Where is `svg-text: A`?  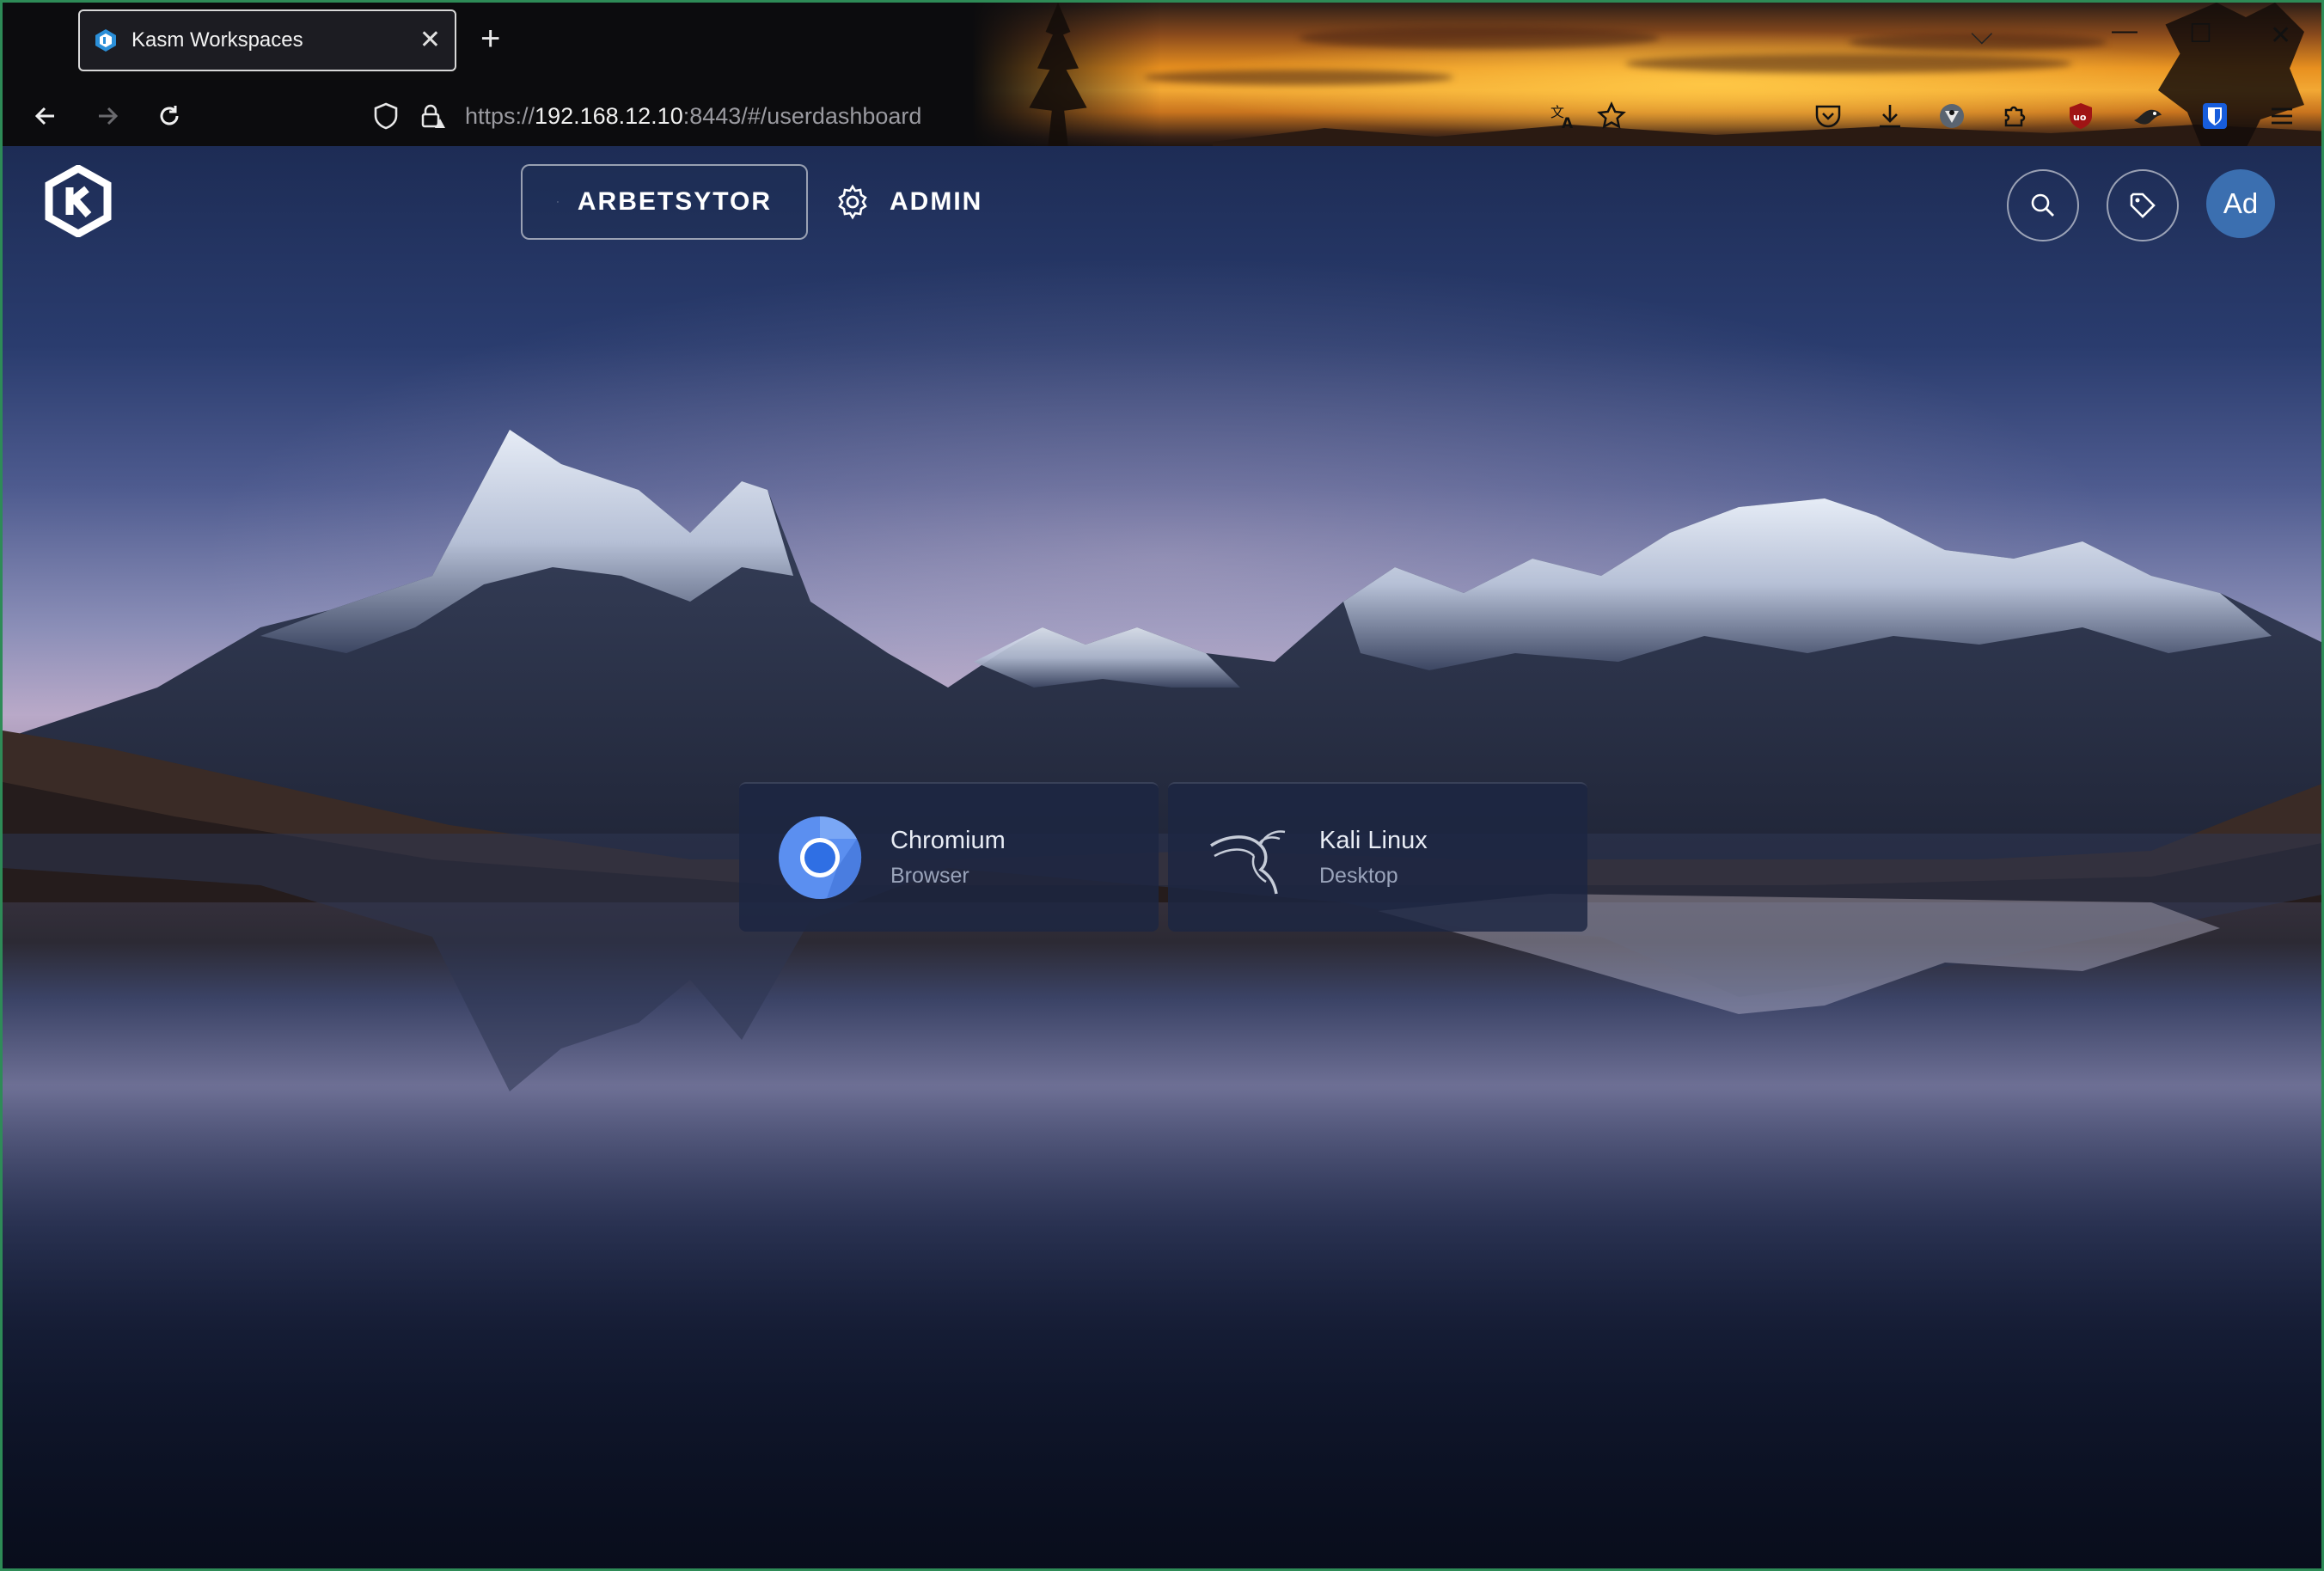
svg-text: A is located at coordinates (1568, 123).